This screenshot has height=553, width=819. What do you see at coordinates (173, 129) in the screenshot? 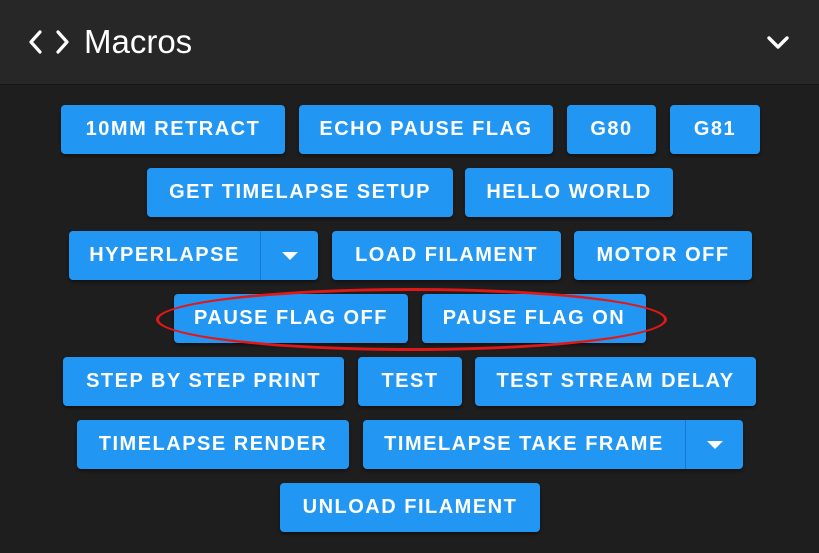
I see `macro-10mm-retract-button: 10MM RETRACT` at bounding box center [173, 129].